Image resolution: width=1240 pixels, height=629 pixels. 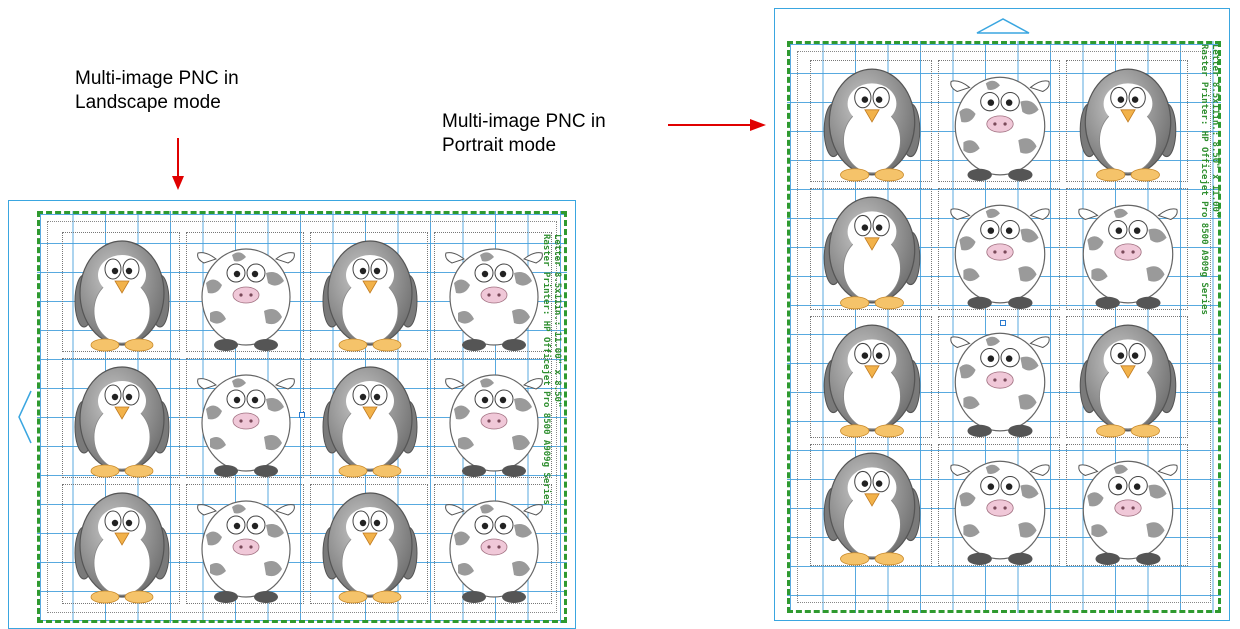 What do you see at coordinates (157, 91) in the screenshot?
I see `landscape-caption: Multi-image PNC in Landscape mode` at bounding box center [157, 91].